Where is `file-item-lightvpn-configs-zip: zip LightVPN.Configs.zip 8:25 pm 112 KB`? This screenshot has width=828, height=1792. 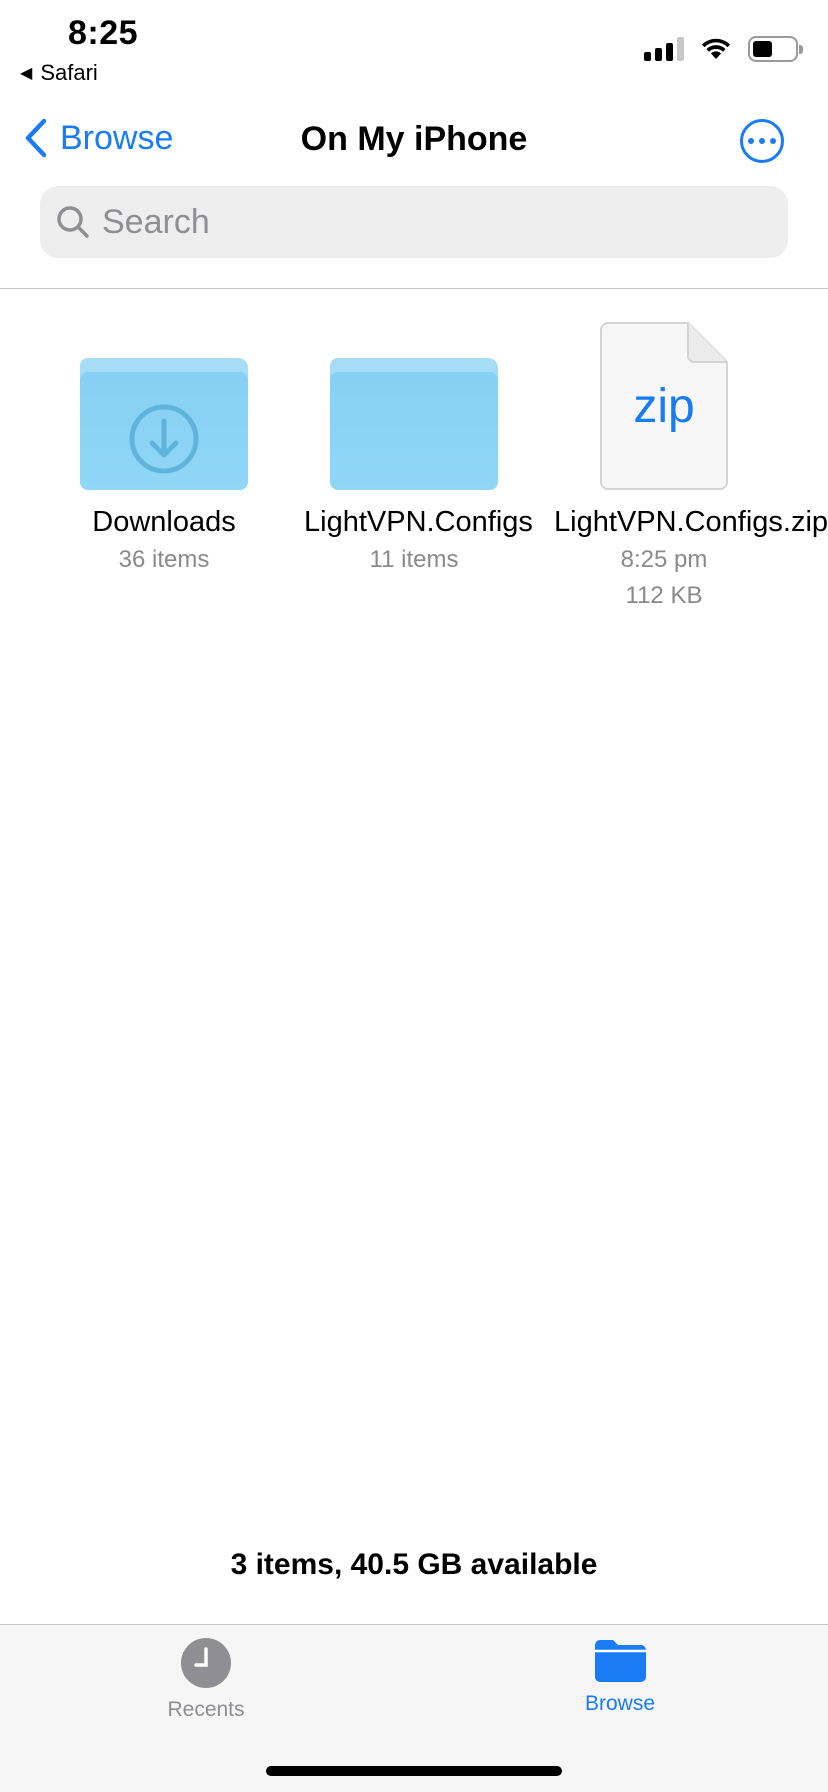 file-item-lightvpn-configs-zip: zip LightVPN.Configs.zip 8:25 pm 112 KB is located at coordinates (691, 463).